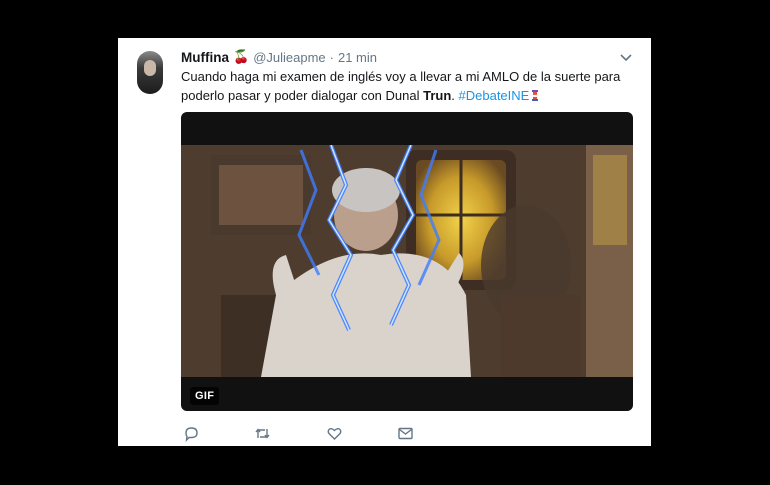 Image resolution: width=770 pixels, height=485 pixels. What do you see at coordinates (626, 57) in the screenshot?
I see `chevron-down-icon` at bounding box center [626, 57].